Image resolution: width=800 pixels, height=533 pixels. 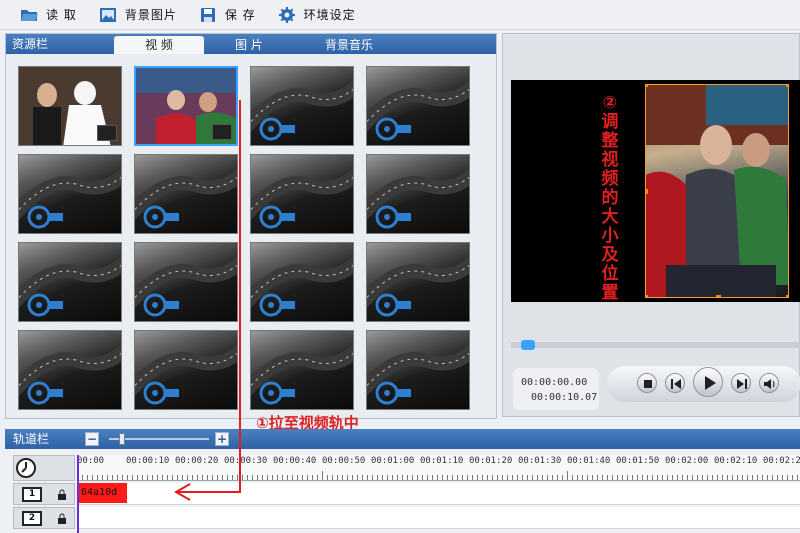 I want to click on tab-background-music: 背景音乐, so click(x=349, y=45).